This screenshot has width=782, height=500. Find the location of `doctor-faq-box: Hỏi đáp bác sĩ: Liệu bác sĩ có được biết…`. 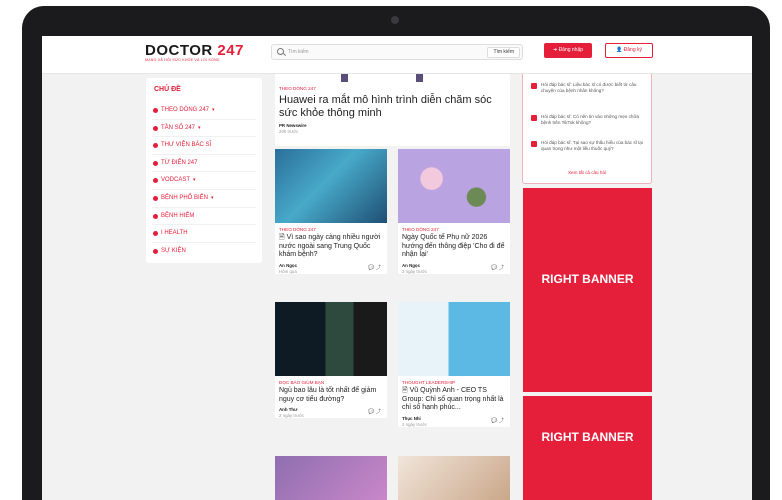

doctor-faq-box: Hỏi đáp bác sĩ: Liệu bác sĩ có được biết… is located at coordinates (587, 129).